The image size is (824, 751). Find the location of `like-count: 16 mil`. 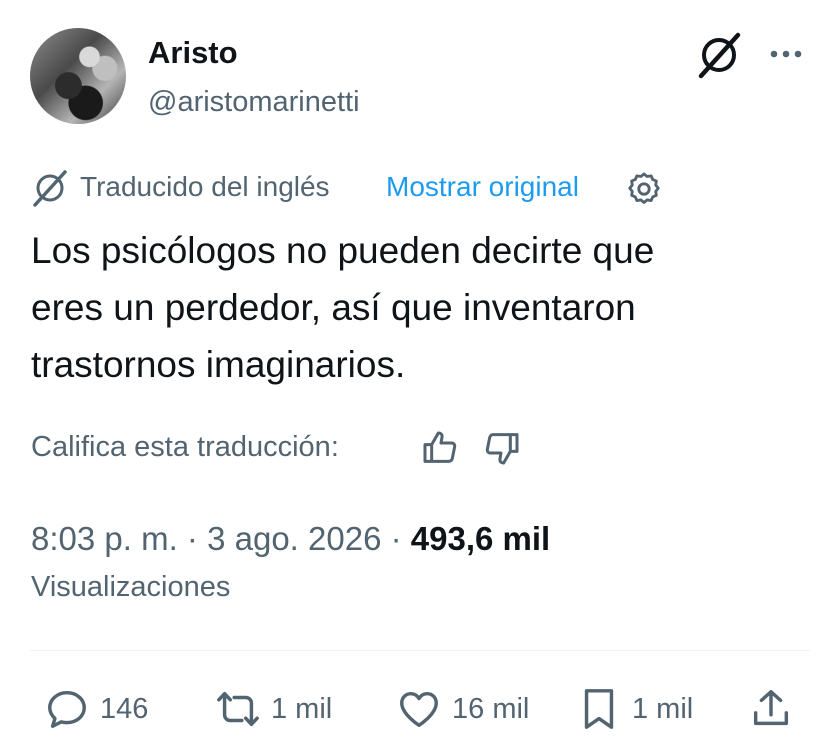

like-count: 16 mil is located at coordinates (491, 709).